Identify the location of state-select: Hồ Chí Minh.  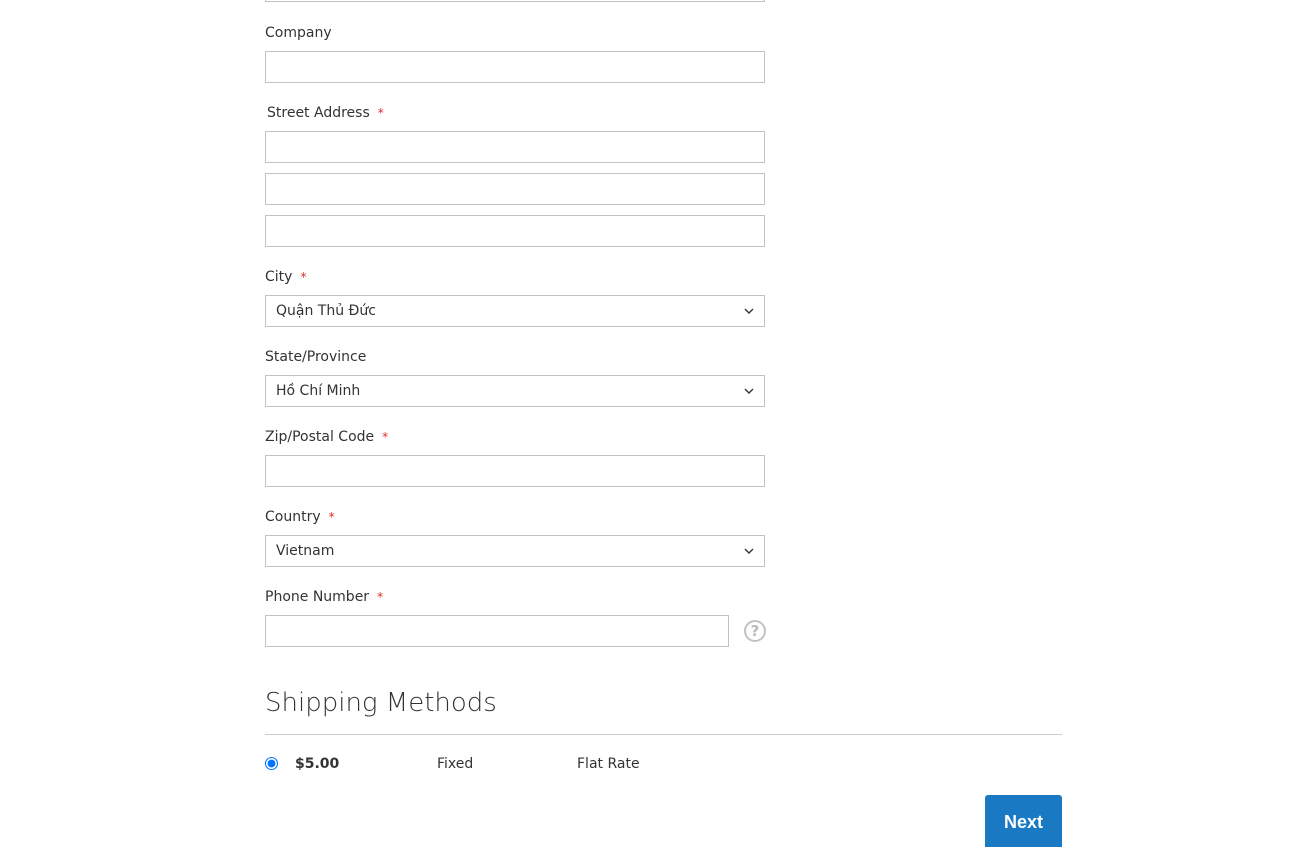
(515, 391).